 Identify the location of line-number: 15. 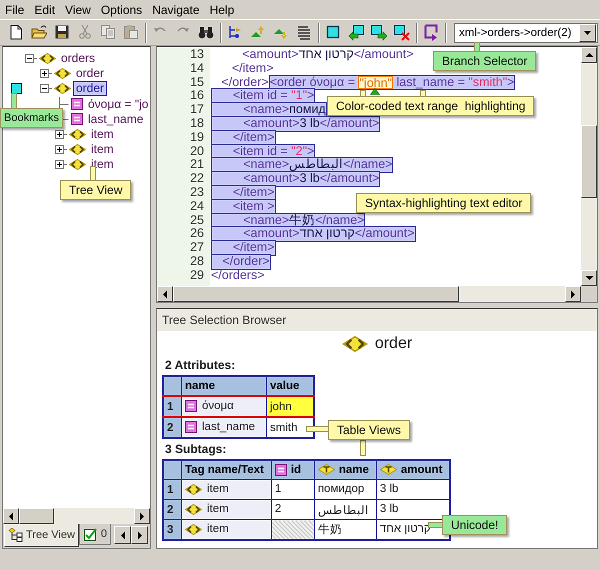
(196, 83).